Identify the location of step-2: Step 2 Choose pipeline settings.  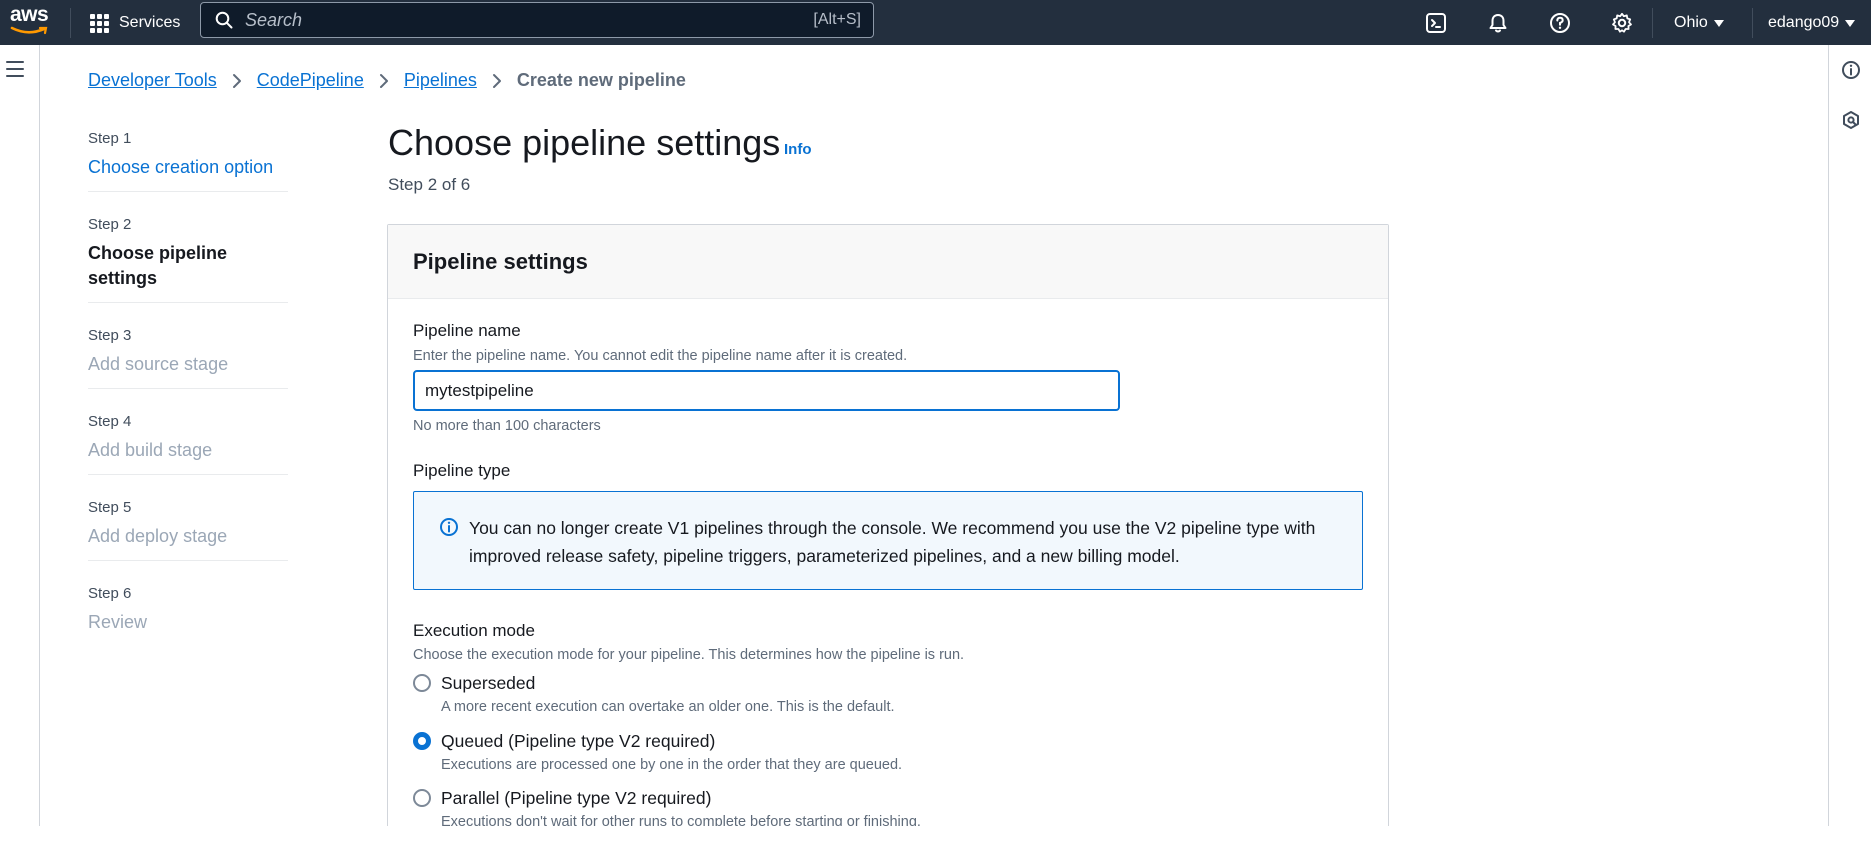
(188, 259).